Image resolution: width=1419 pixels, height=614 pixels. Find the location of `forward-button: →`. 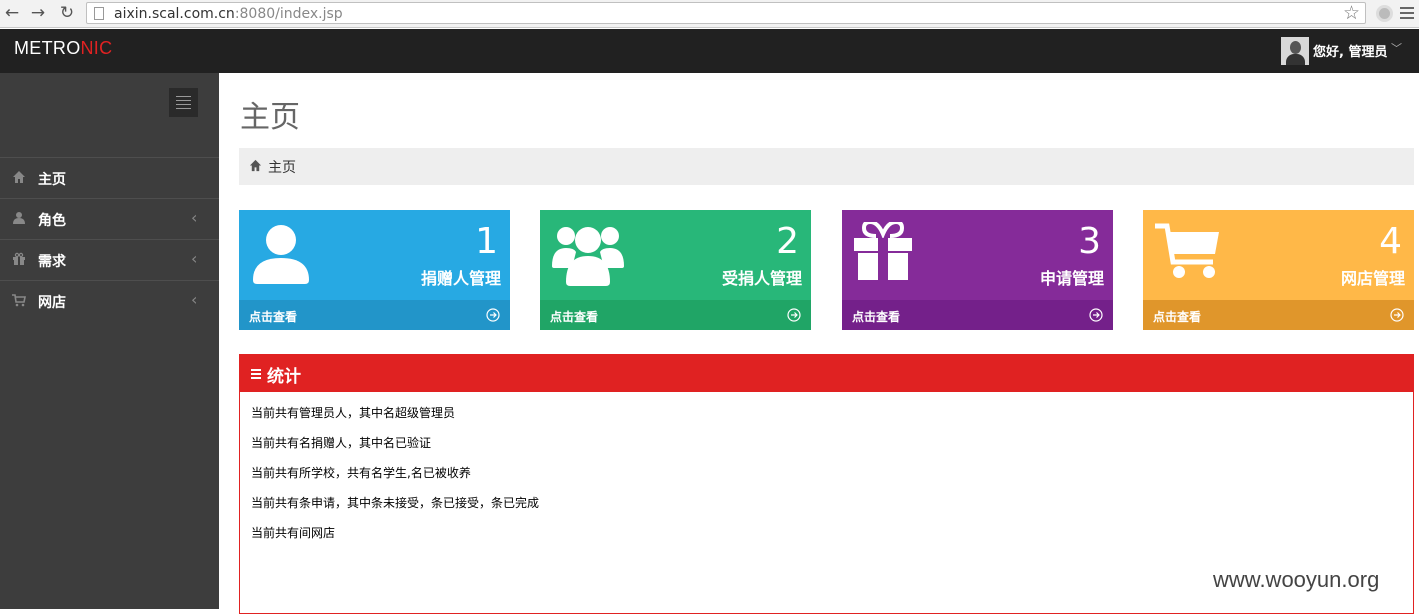

forward-button: → is located at coordinates (38, 13).